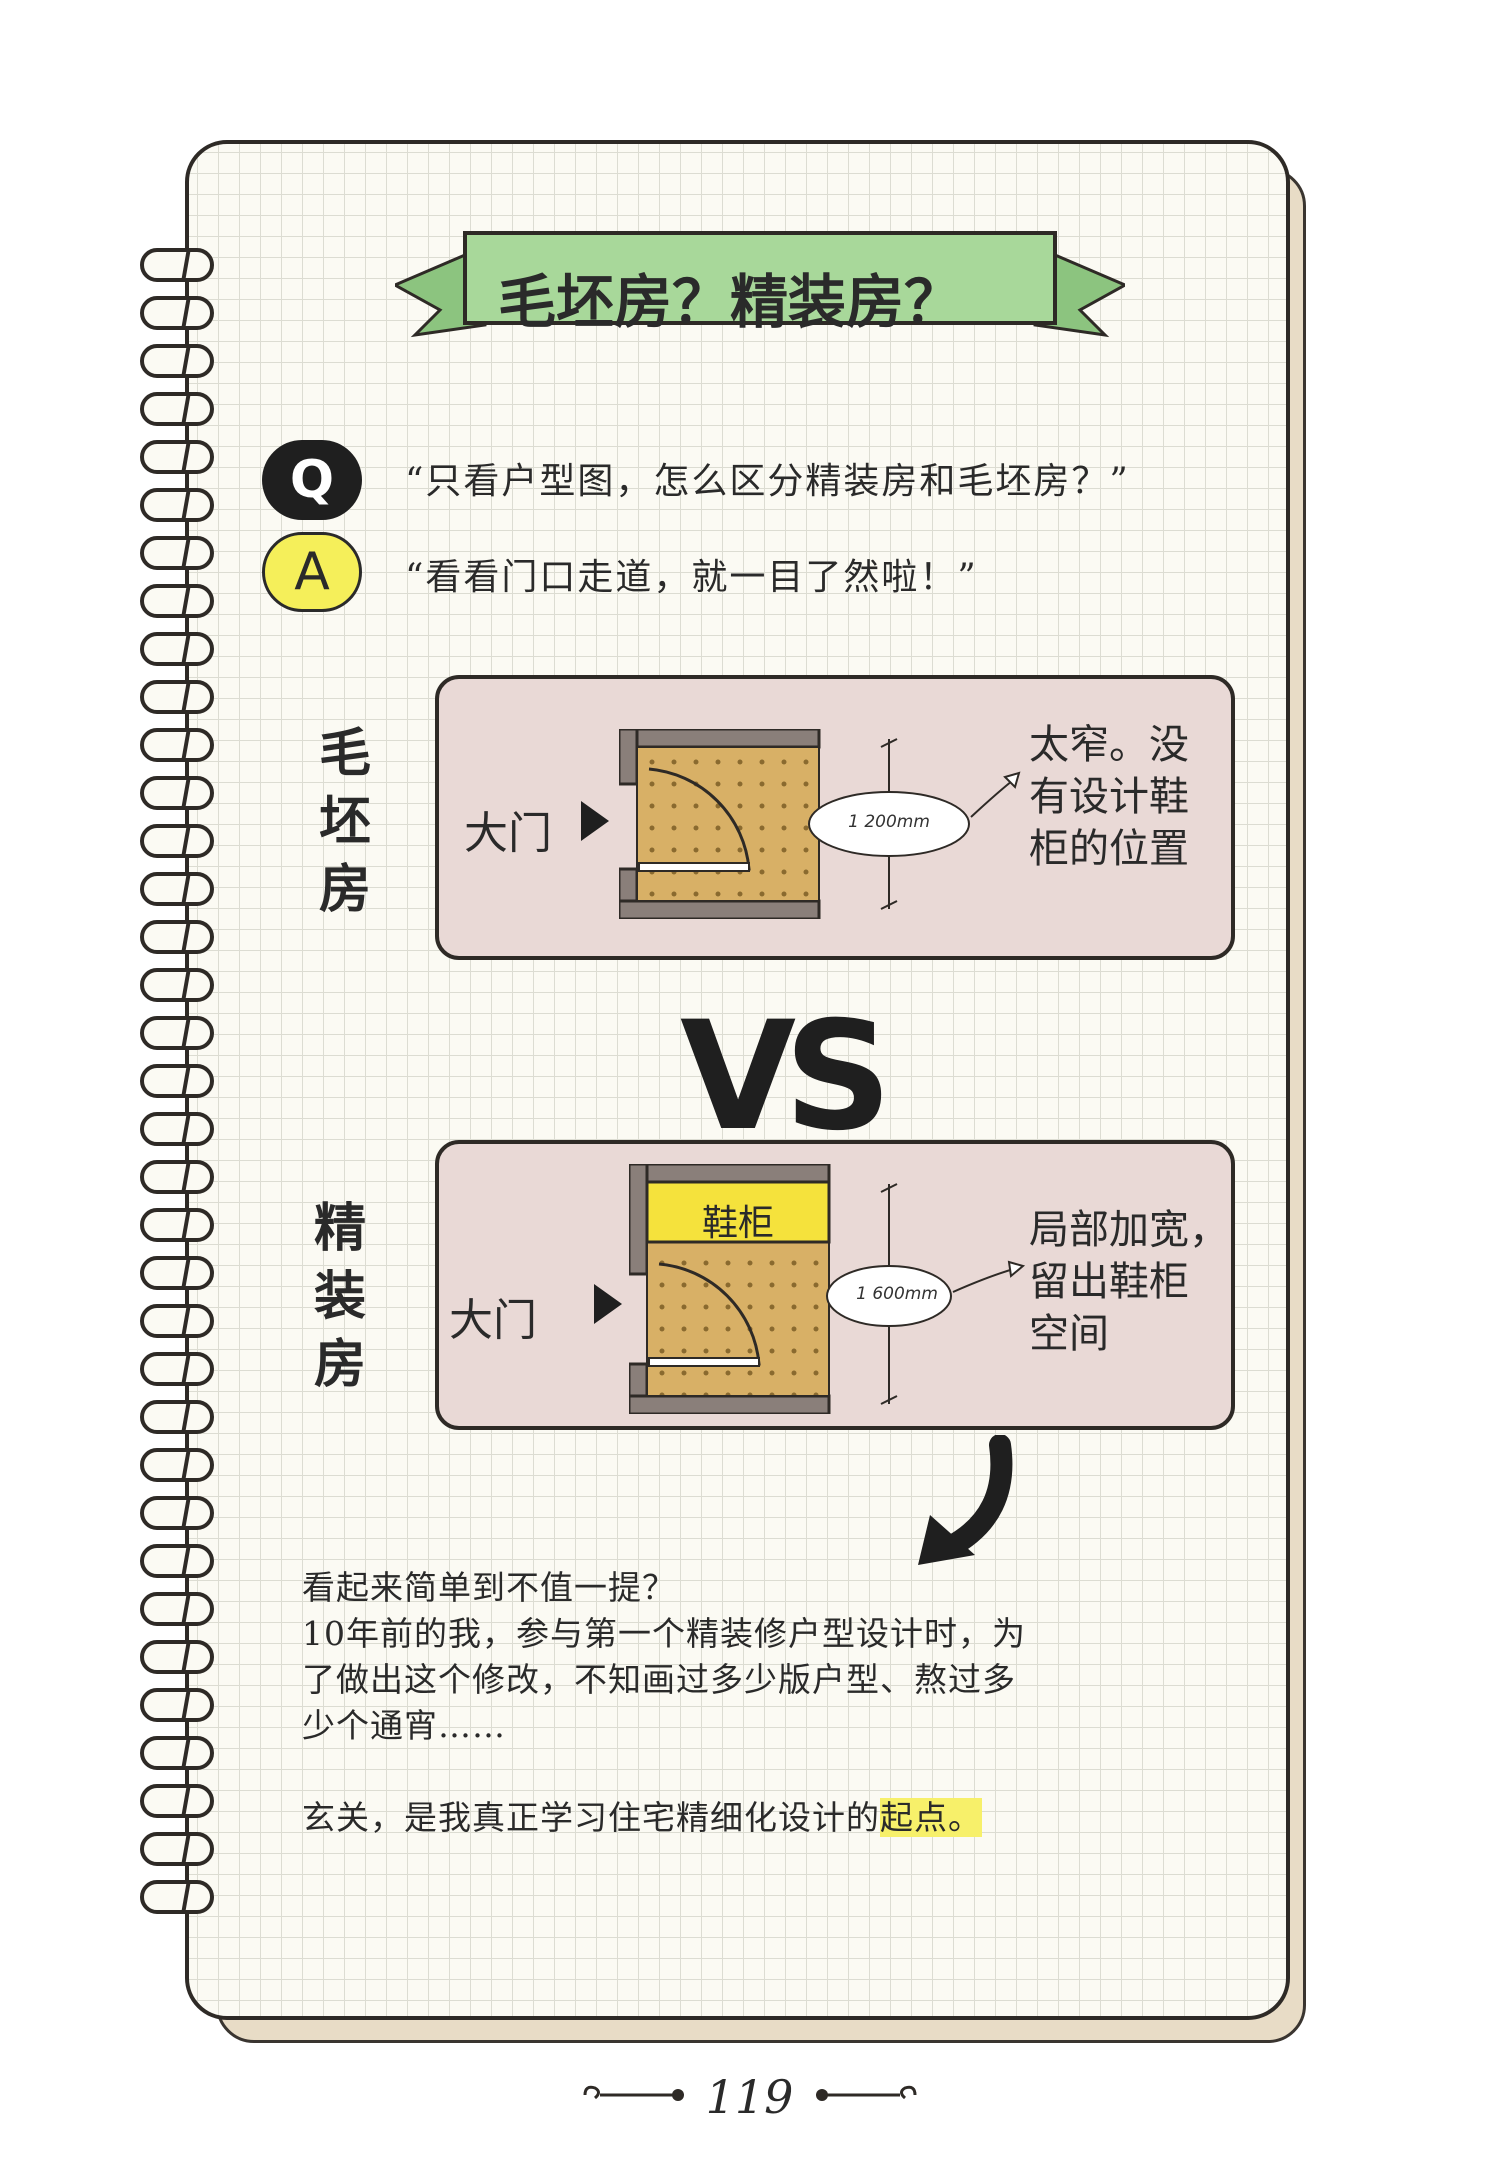 The height and width of the screenshot is (2181, 1499). Describe the element at coordinates (1109, 1282) in the screenshot. I see `finished-note-line: 留出鞋柜` at that location.